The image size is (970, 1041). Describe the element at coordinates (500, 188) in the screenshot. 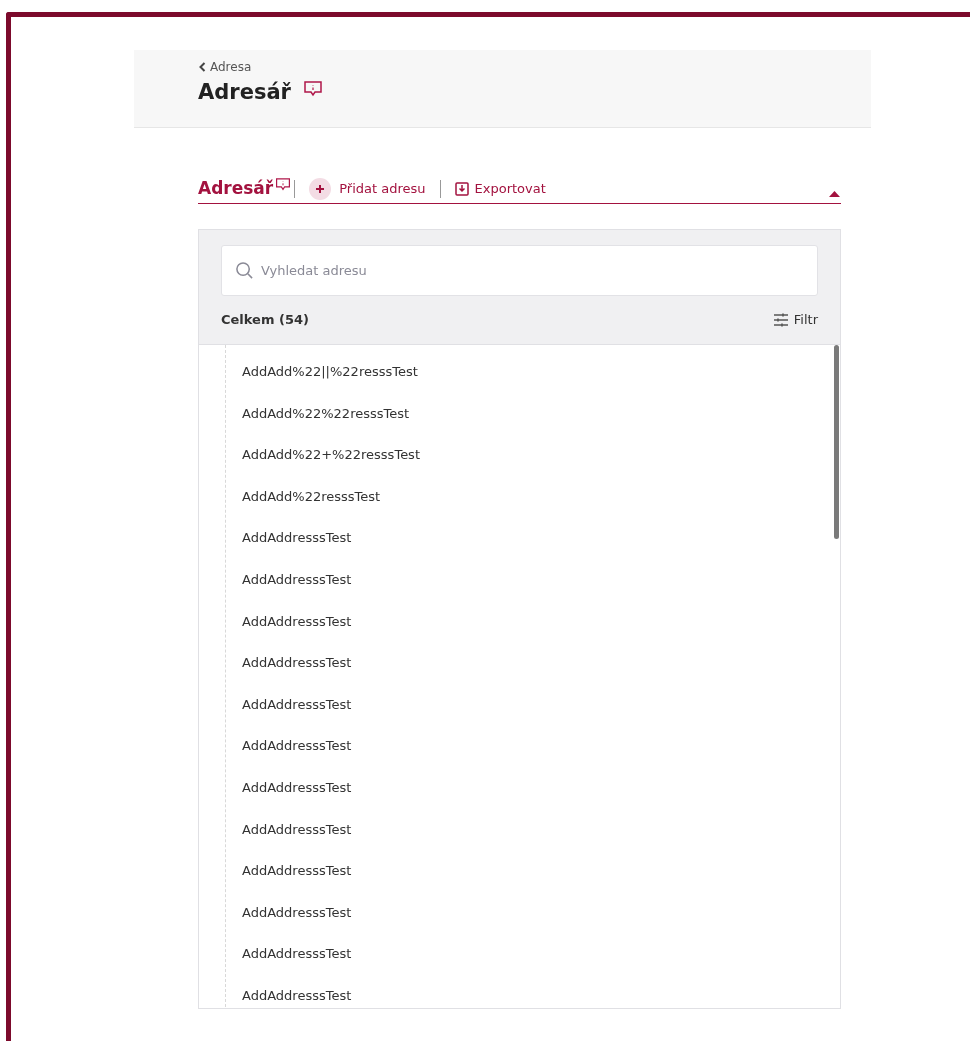

I see `export-button: Exportovat` at that location.